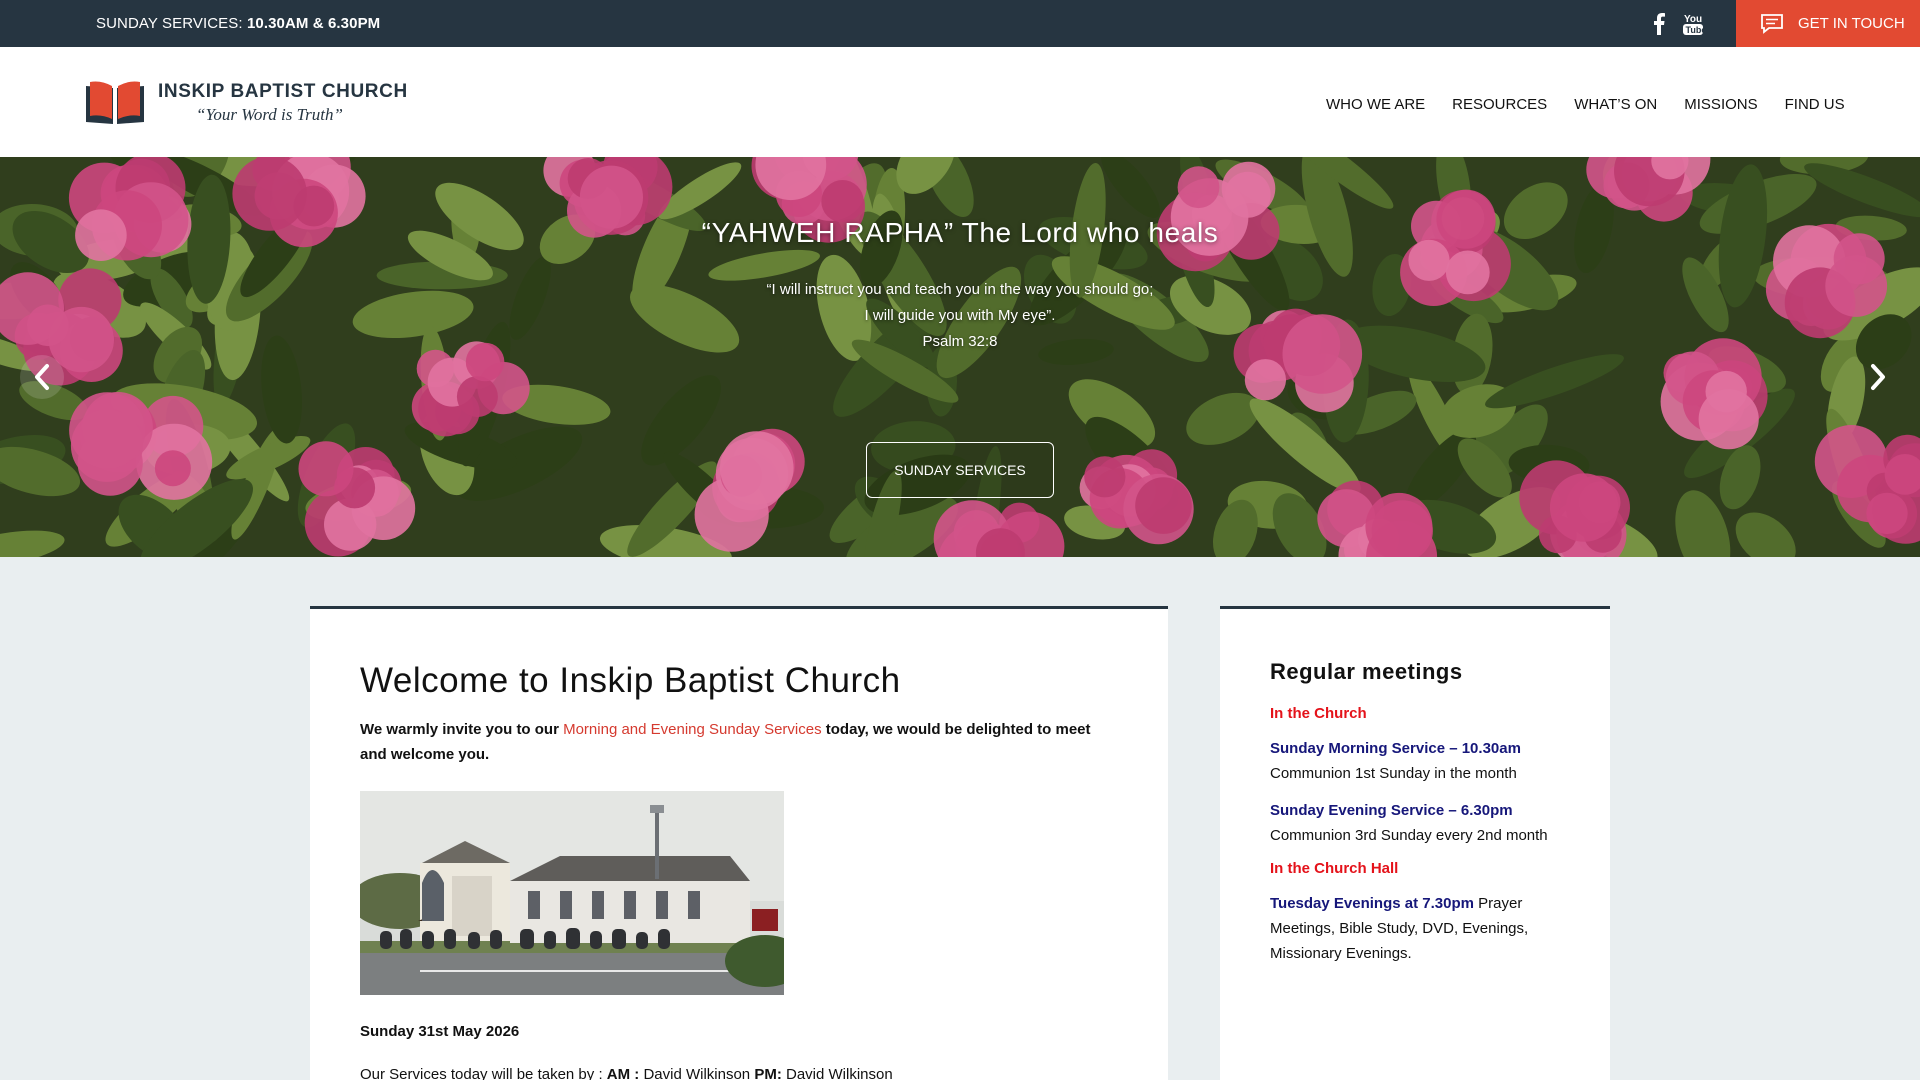  I want to click on nav-find-us: FIND US, so click(1815, 104).